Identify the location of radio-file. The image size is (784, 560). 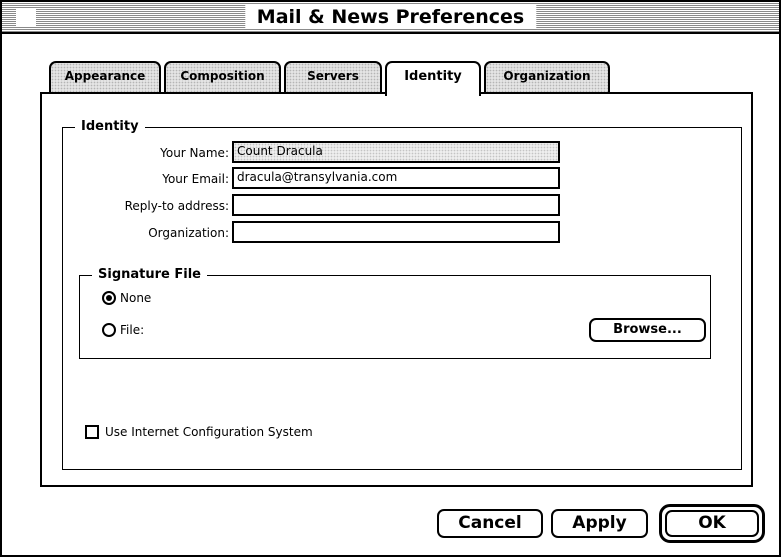
(109, 330).